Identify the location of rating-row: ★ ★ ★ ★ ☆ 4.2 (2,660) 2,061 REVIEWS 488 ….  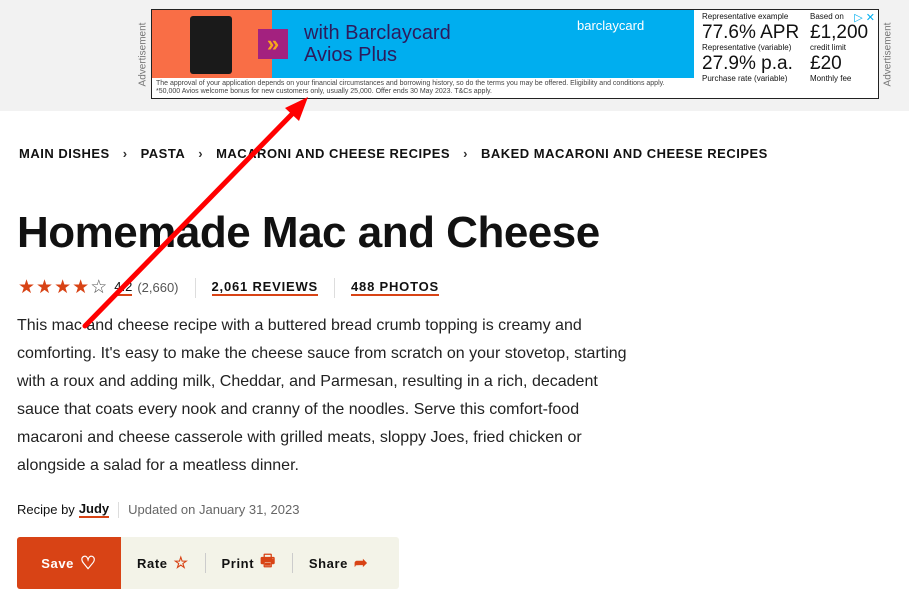
(228, 287).